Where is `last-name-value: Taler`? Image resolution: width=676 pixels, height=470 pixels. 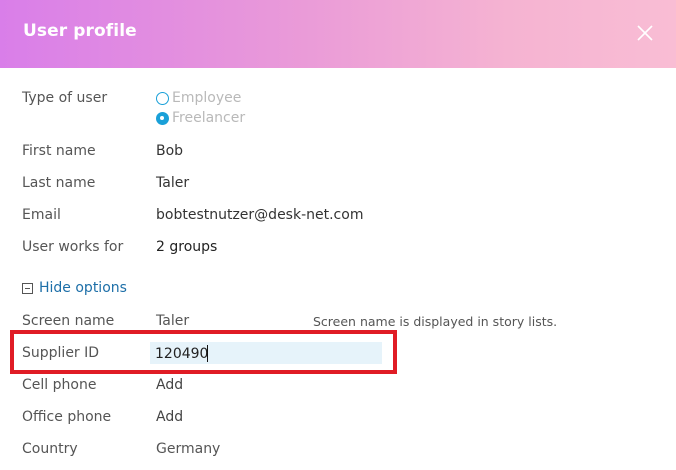 last-name-value: Taler is located at coordinates (172, 183).